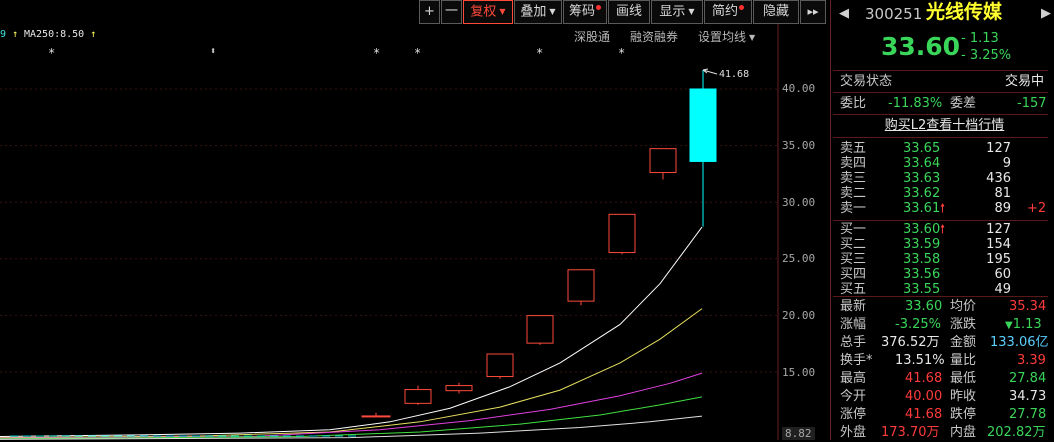  I want to click on zuidi-value: 27.84, so click(1028, 378).